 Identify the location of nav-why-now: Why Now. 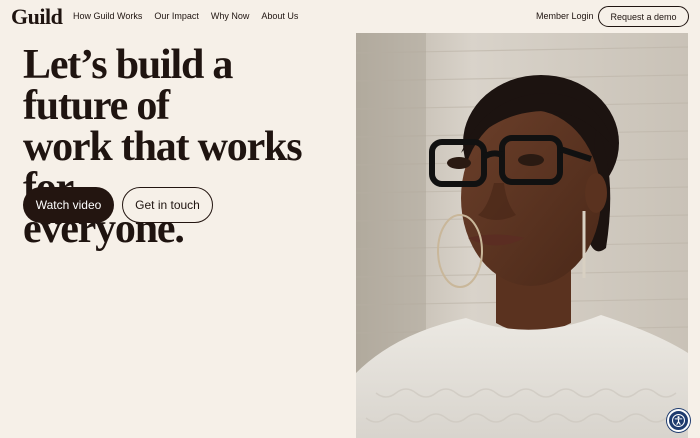
(230, 16).